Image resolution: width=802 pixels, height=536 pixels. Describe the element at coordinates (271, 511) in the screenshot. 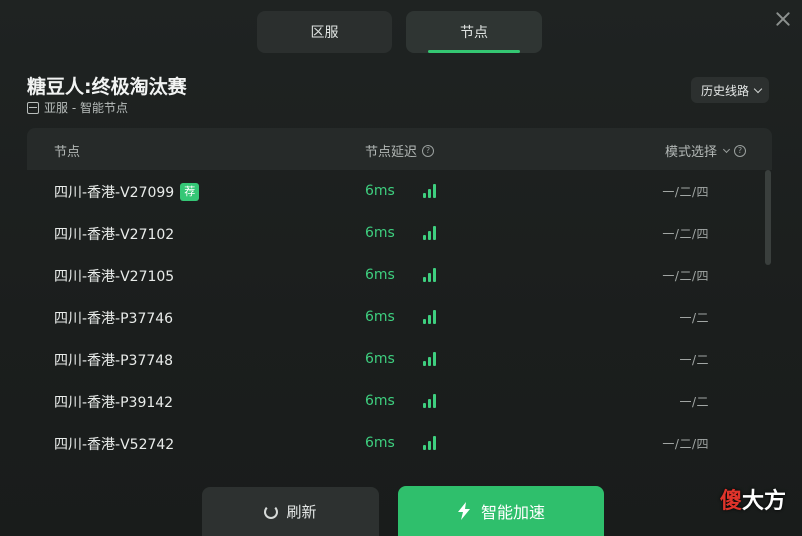

I see `refresh-icon` at that location.